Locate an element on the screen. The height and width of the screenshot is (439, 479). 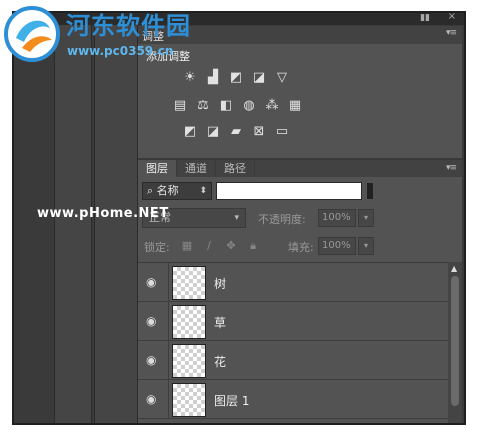
lock-label: 锁定: is located at coordinates (157, 247).